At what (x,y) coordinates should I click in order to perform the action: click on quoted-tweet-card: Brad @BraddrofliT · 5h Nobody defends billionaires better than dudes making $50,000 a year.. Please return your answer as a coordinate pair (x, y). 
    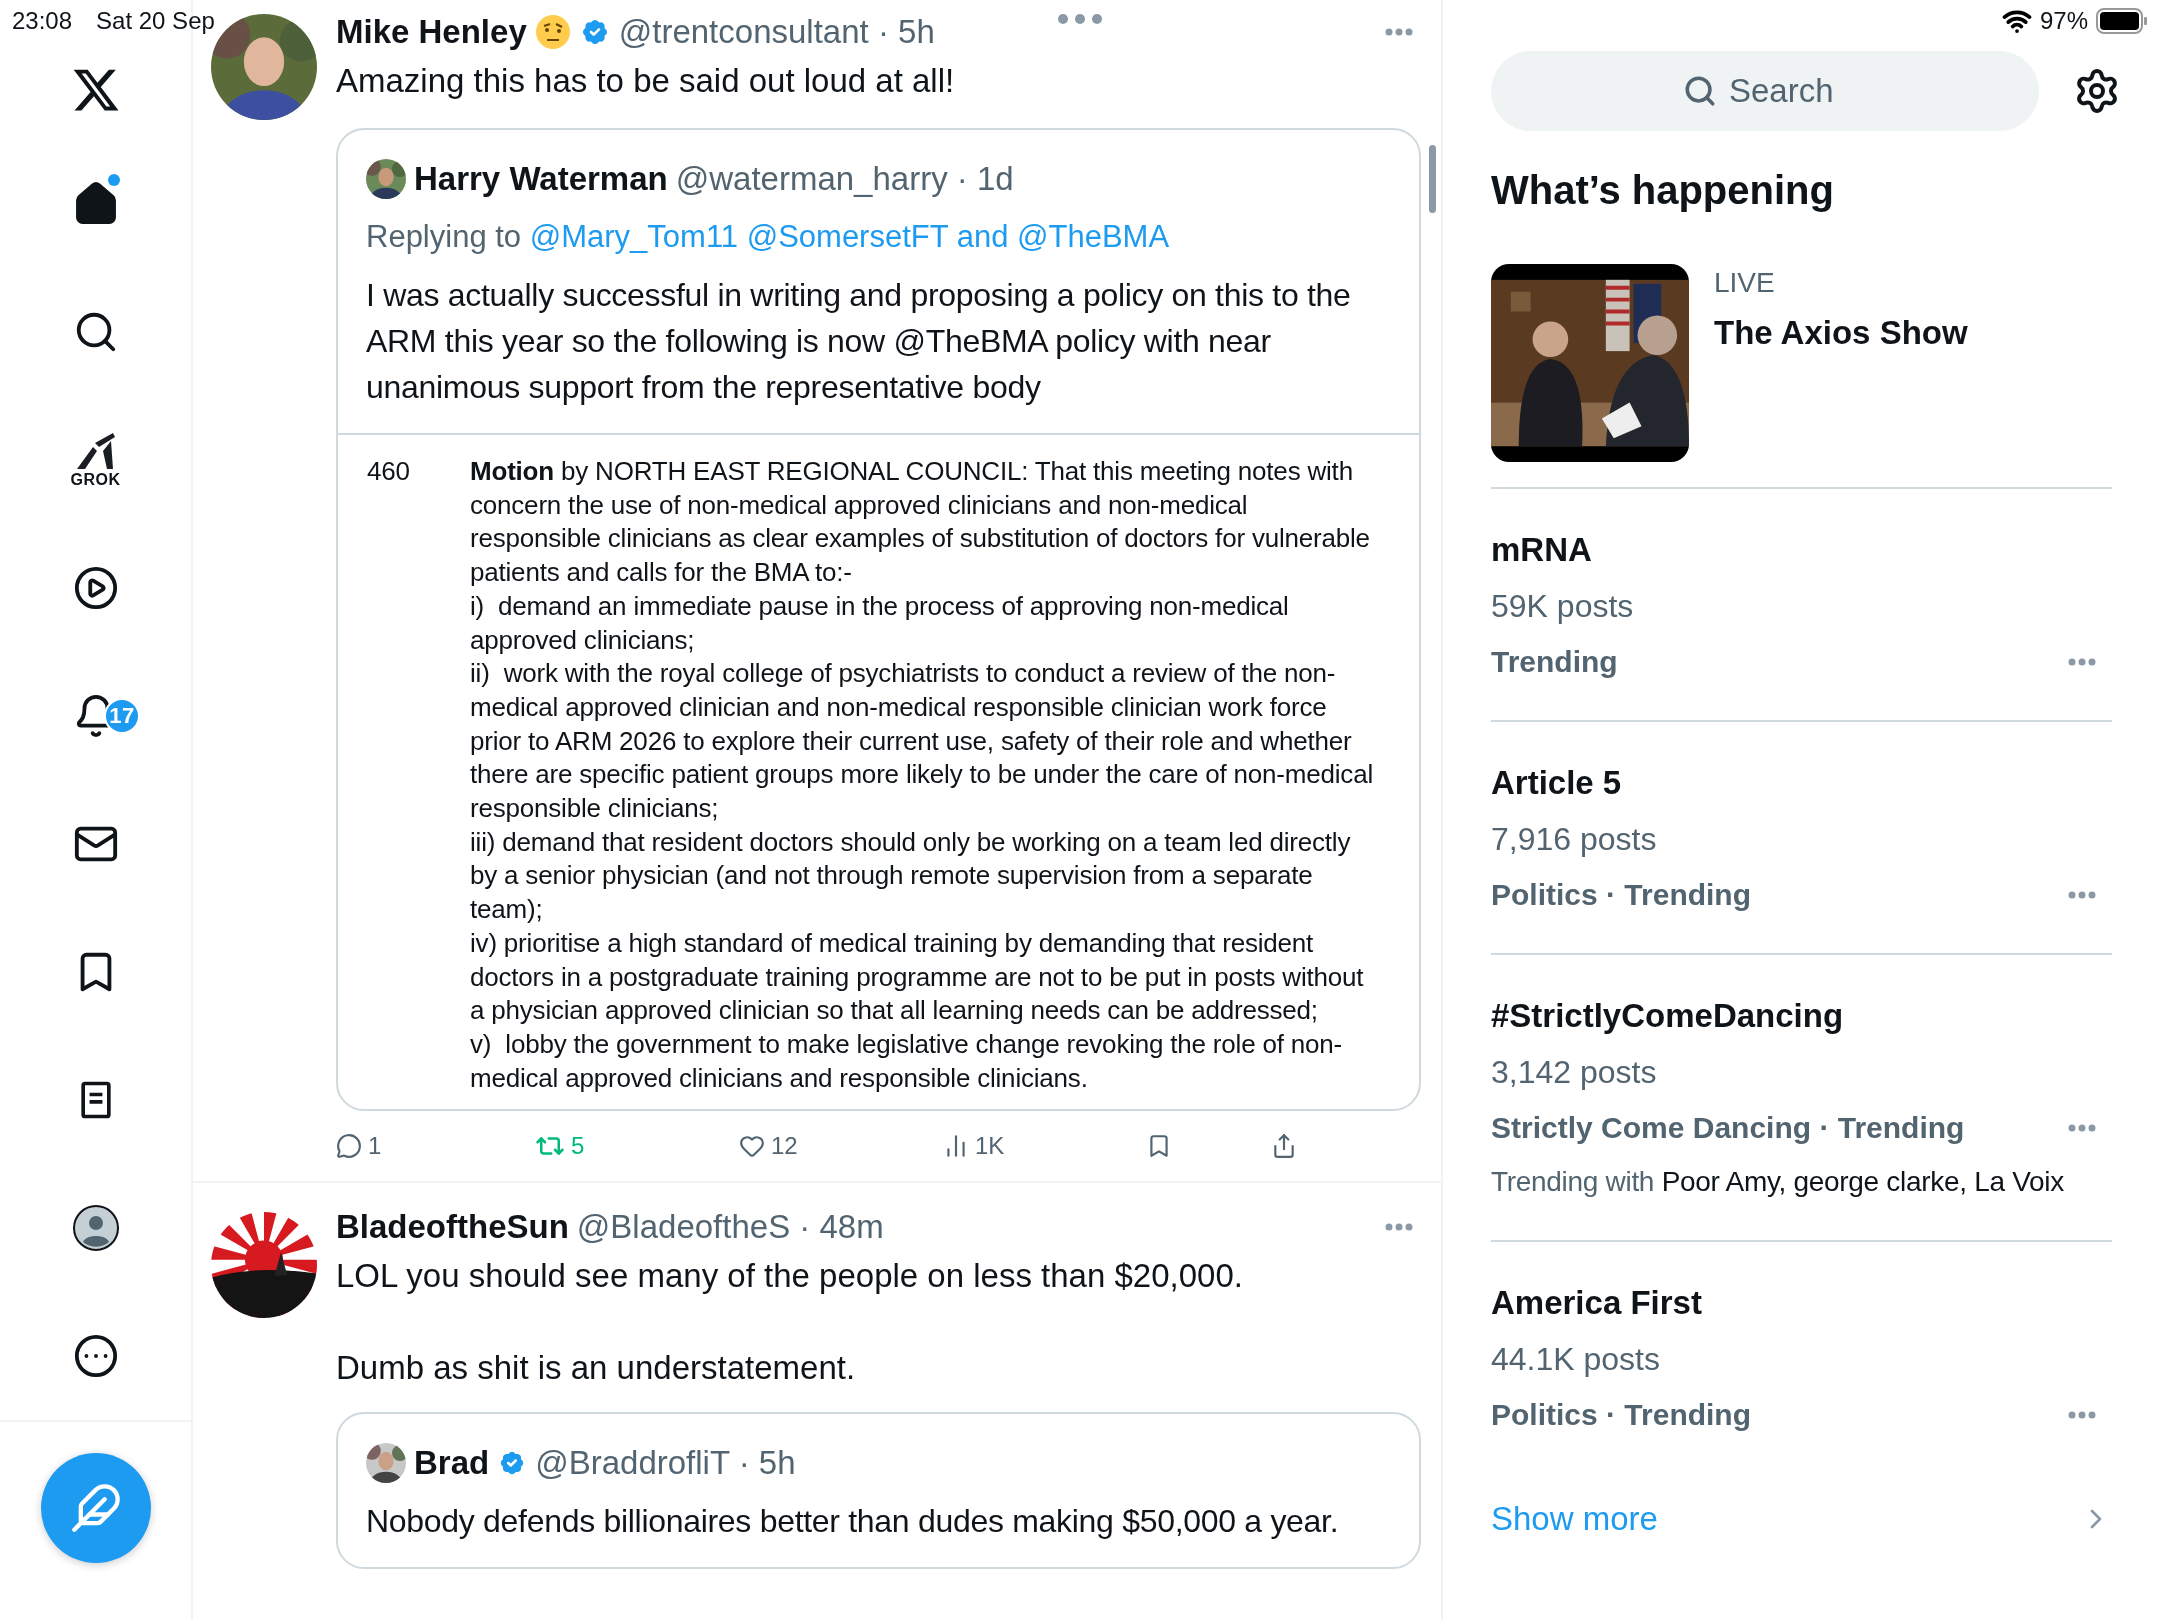
    Looking at the image, I should click on (878, 1491).